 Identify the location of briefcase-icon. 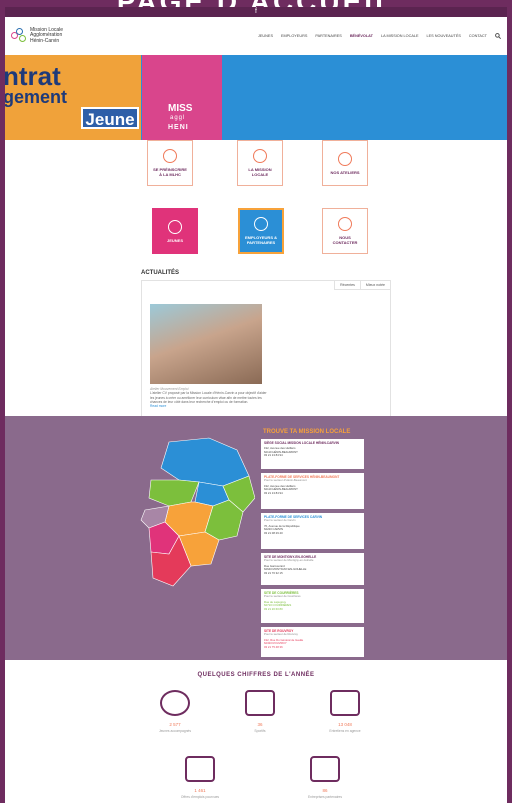
(260, 703).